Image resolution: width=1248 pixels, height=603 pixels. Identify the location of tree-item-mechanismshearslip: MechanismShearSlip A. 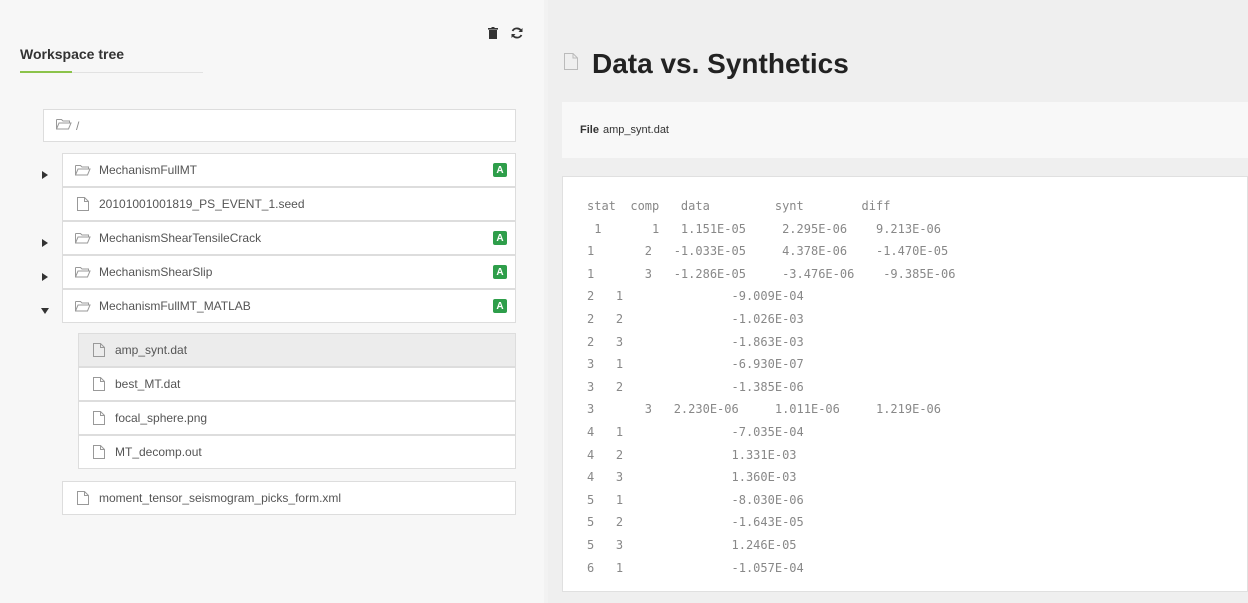
(289, 272).